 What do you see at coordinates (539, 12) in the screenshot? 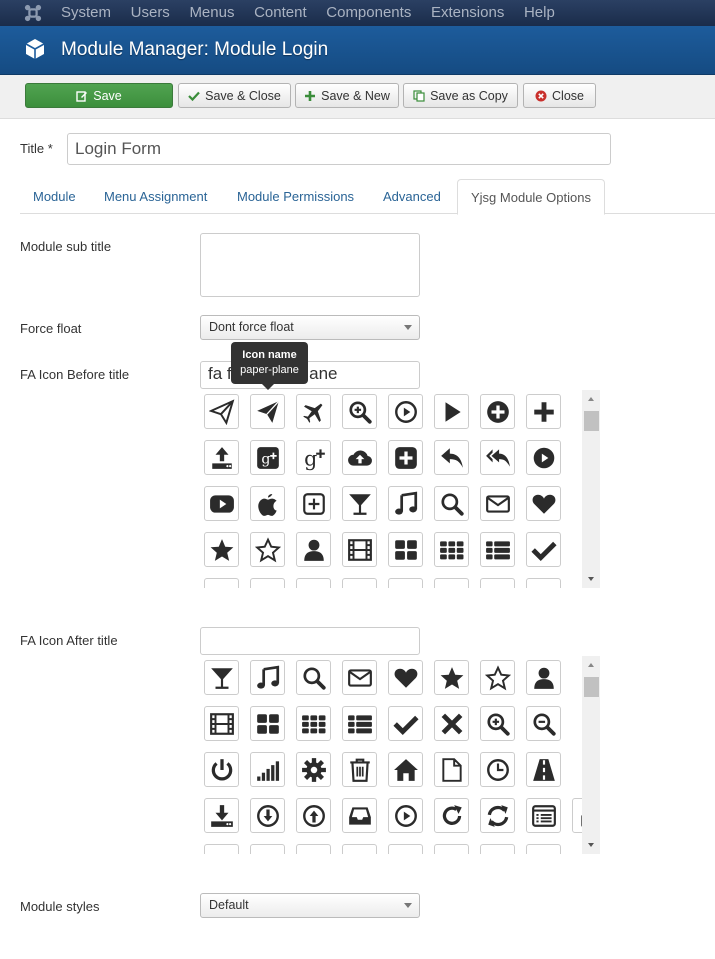
I see `menu-item-help: Help` at bounding box center [539, 12].